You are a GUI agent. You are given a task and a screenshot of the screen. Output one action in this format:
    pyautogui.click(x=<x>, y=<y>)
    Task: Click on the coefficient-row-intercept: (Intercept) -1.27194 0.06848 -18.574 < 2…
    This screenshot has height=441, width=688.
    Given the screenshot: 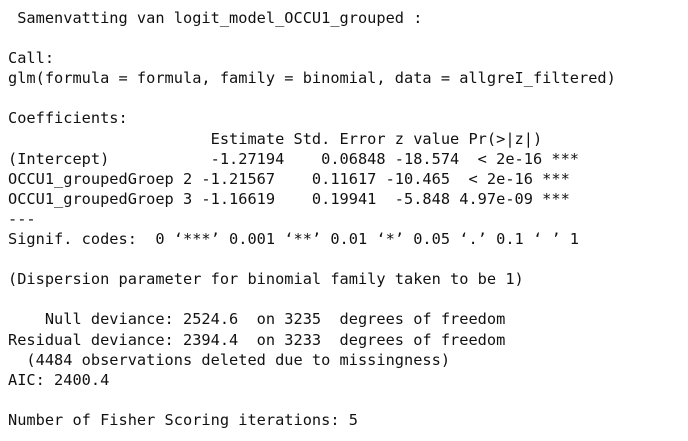 What is the action you would take?
    pyautogui.click(x=293, y=158)
    